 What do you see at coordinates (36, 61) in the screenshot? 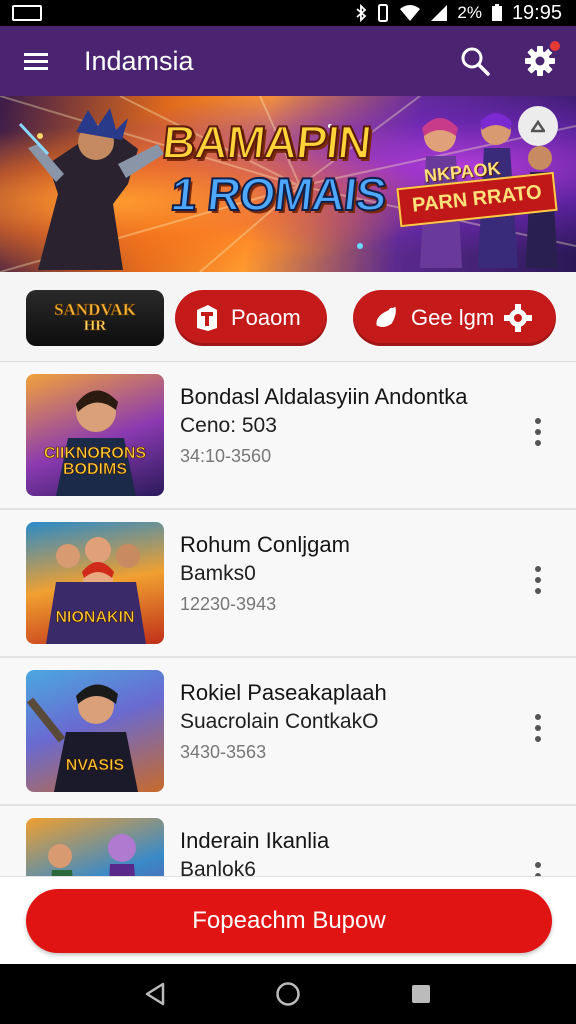
I see `menu-icon` at bounding box center [36, 61].